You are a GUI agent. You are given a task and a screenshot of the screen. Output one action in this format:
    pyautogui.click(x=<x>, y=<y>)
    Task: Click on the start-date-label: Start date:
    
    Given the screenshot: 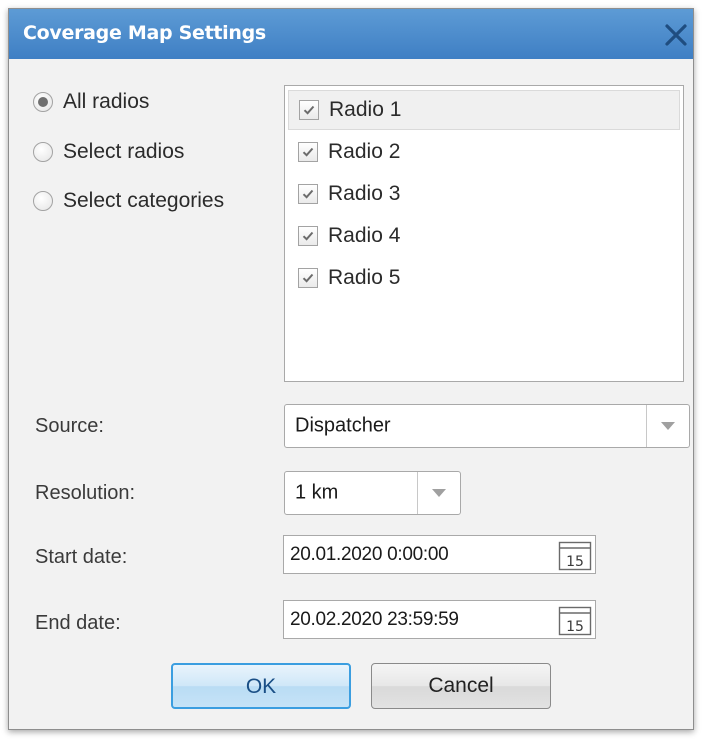 What is the action you would take?
    pyautogui.click(x=81, y=557)
    